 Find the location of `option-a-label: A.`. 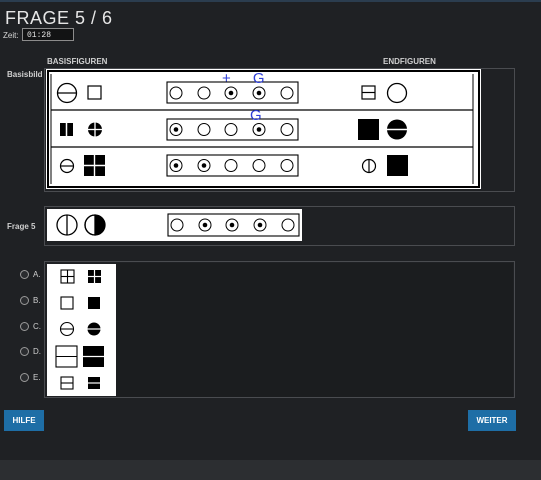

option-a-label: A. is located at coordinates (37, 274).